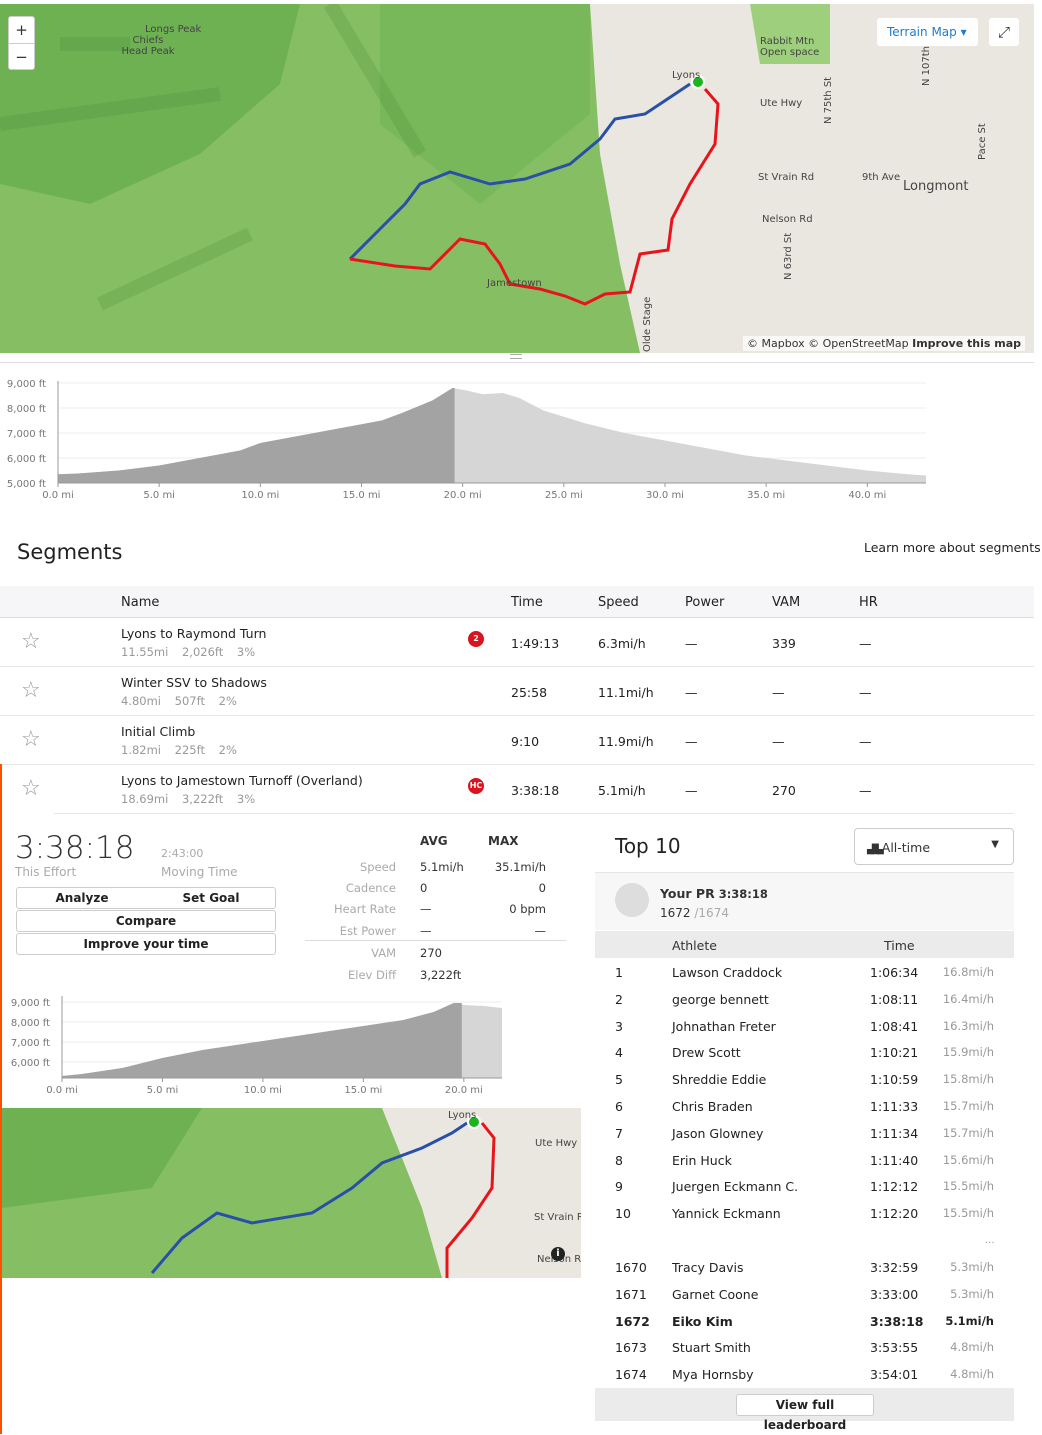 Image resolution: width=1042 pixels, height=1435 pixels. Describe the element at coordinates (966, 343) in the screenshot. I see `improve-map-link: Improve this map` at that location.